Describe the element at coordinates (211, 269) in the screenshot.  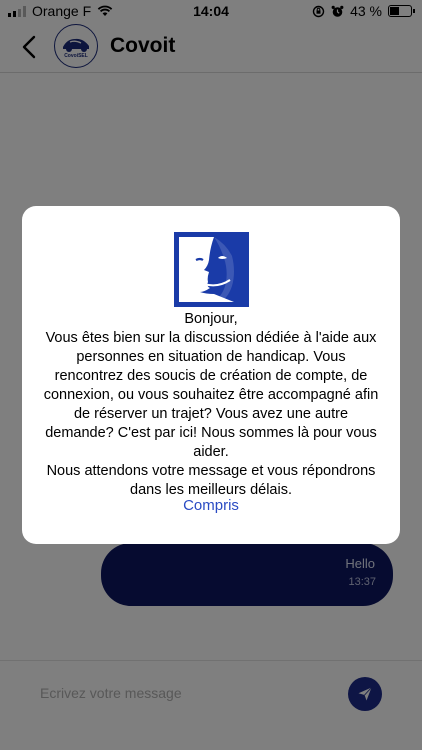
I see `accessibility-face-icon` at that location.